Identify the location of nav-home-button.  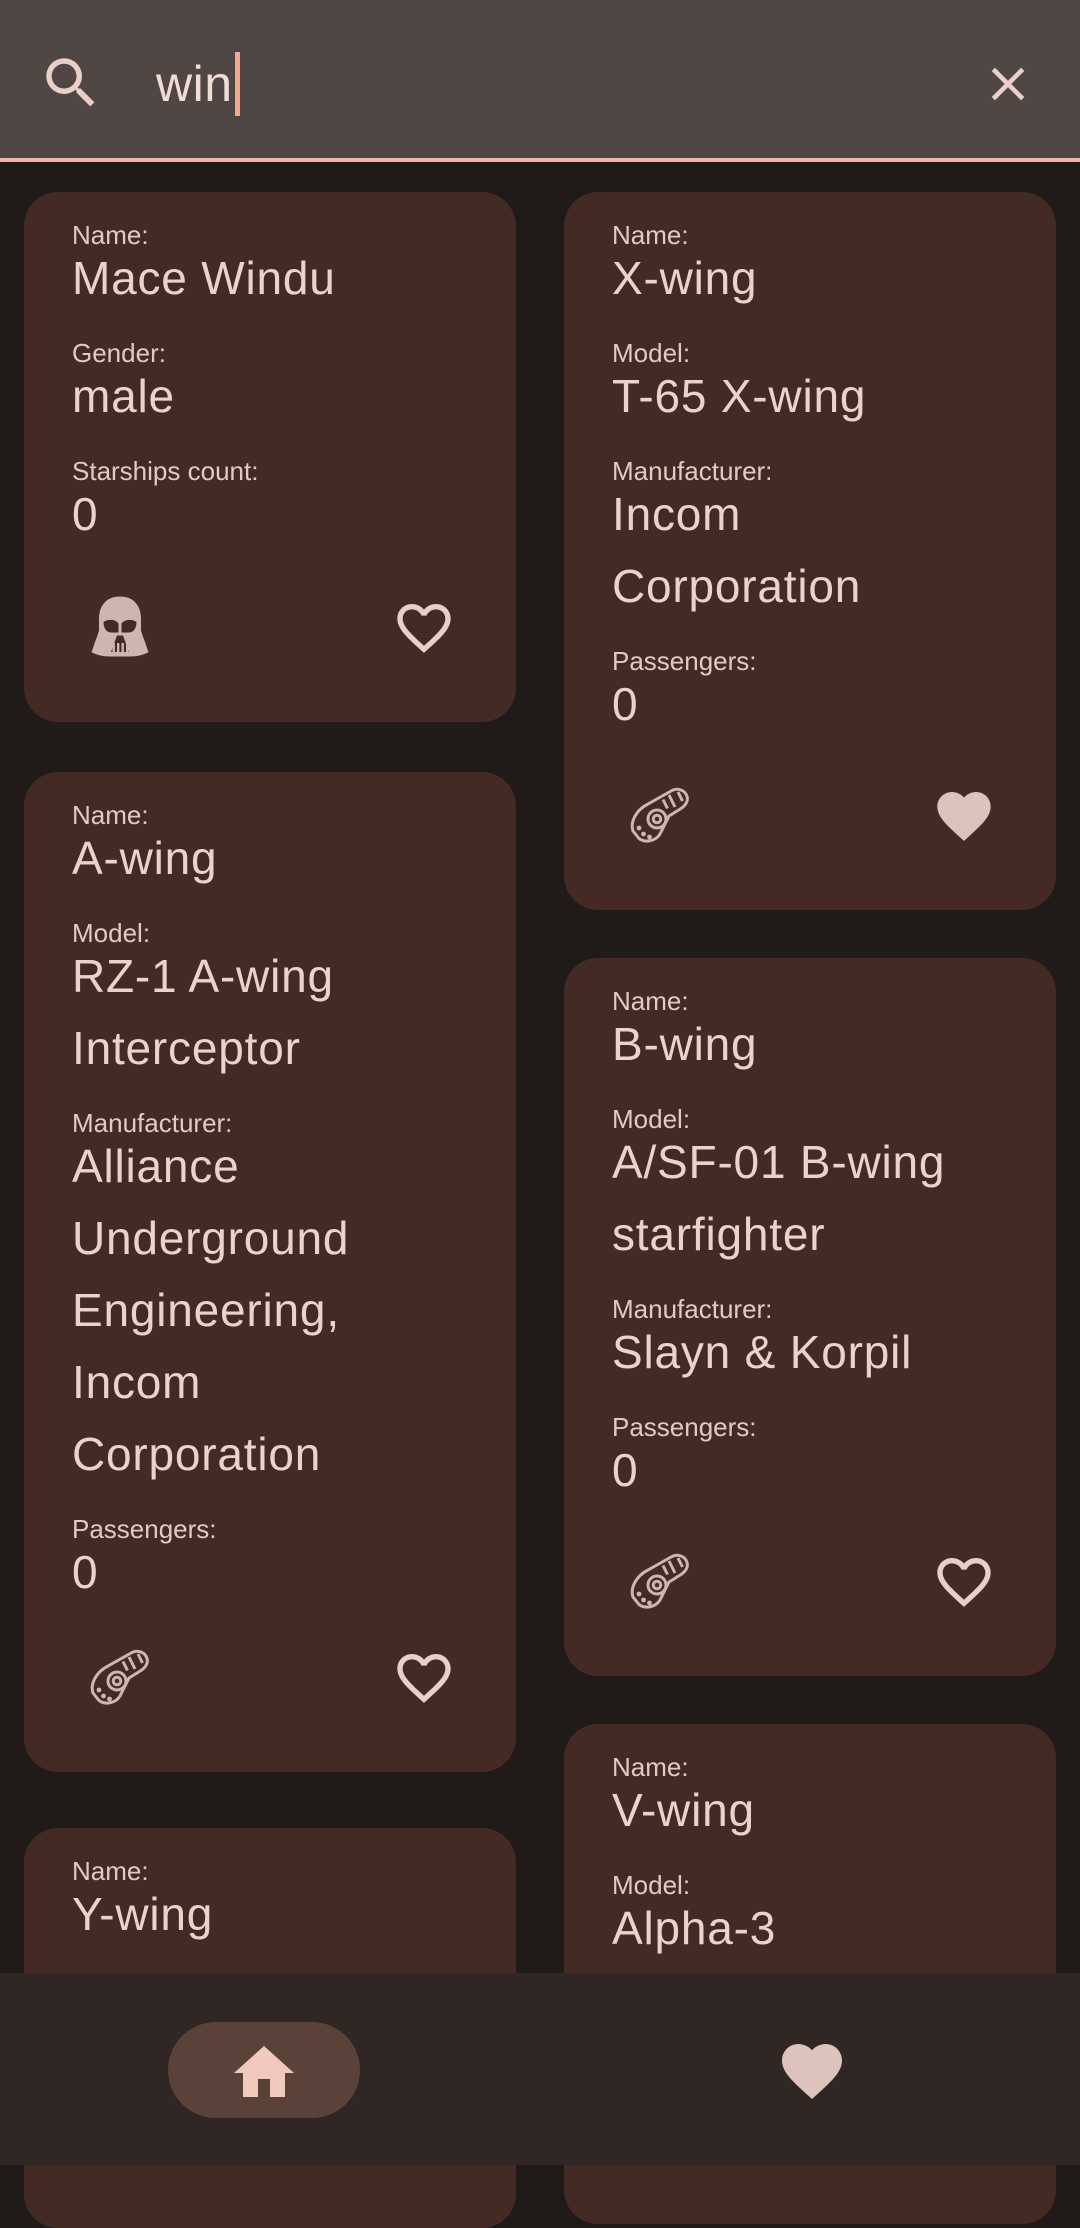
(264, 2070).